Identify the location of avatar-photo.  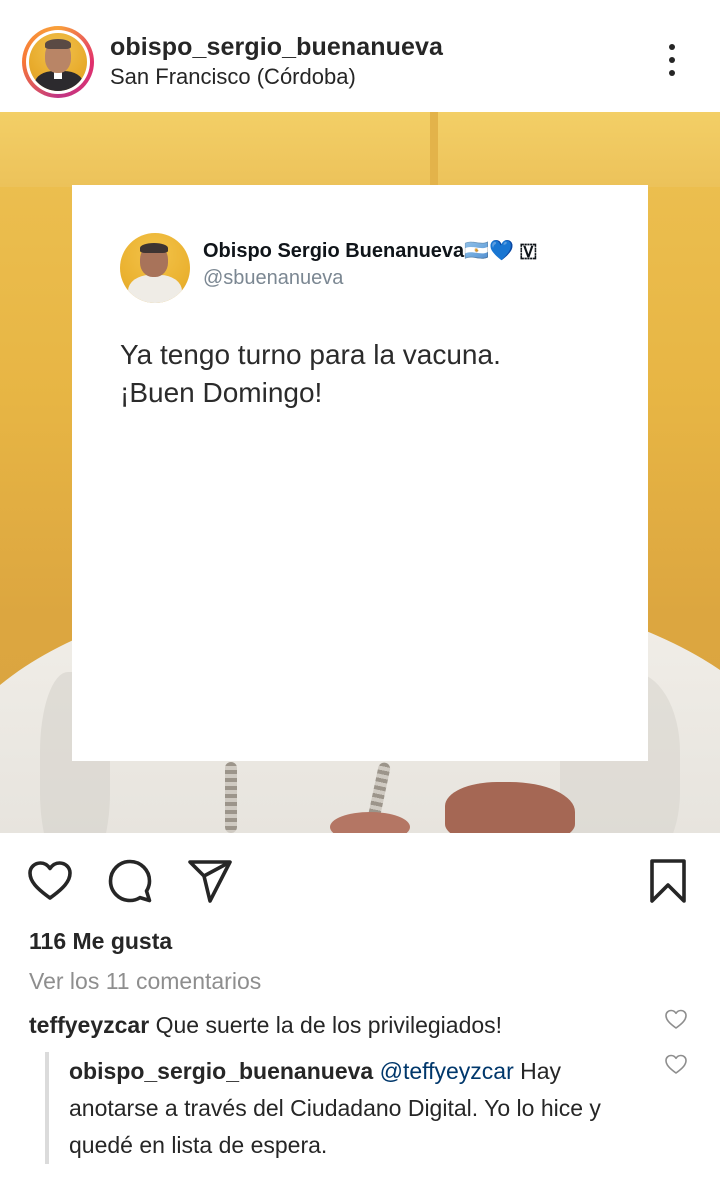
(58, 62).